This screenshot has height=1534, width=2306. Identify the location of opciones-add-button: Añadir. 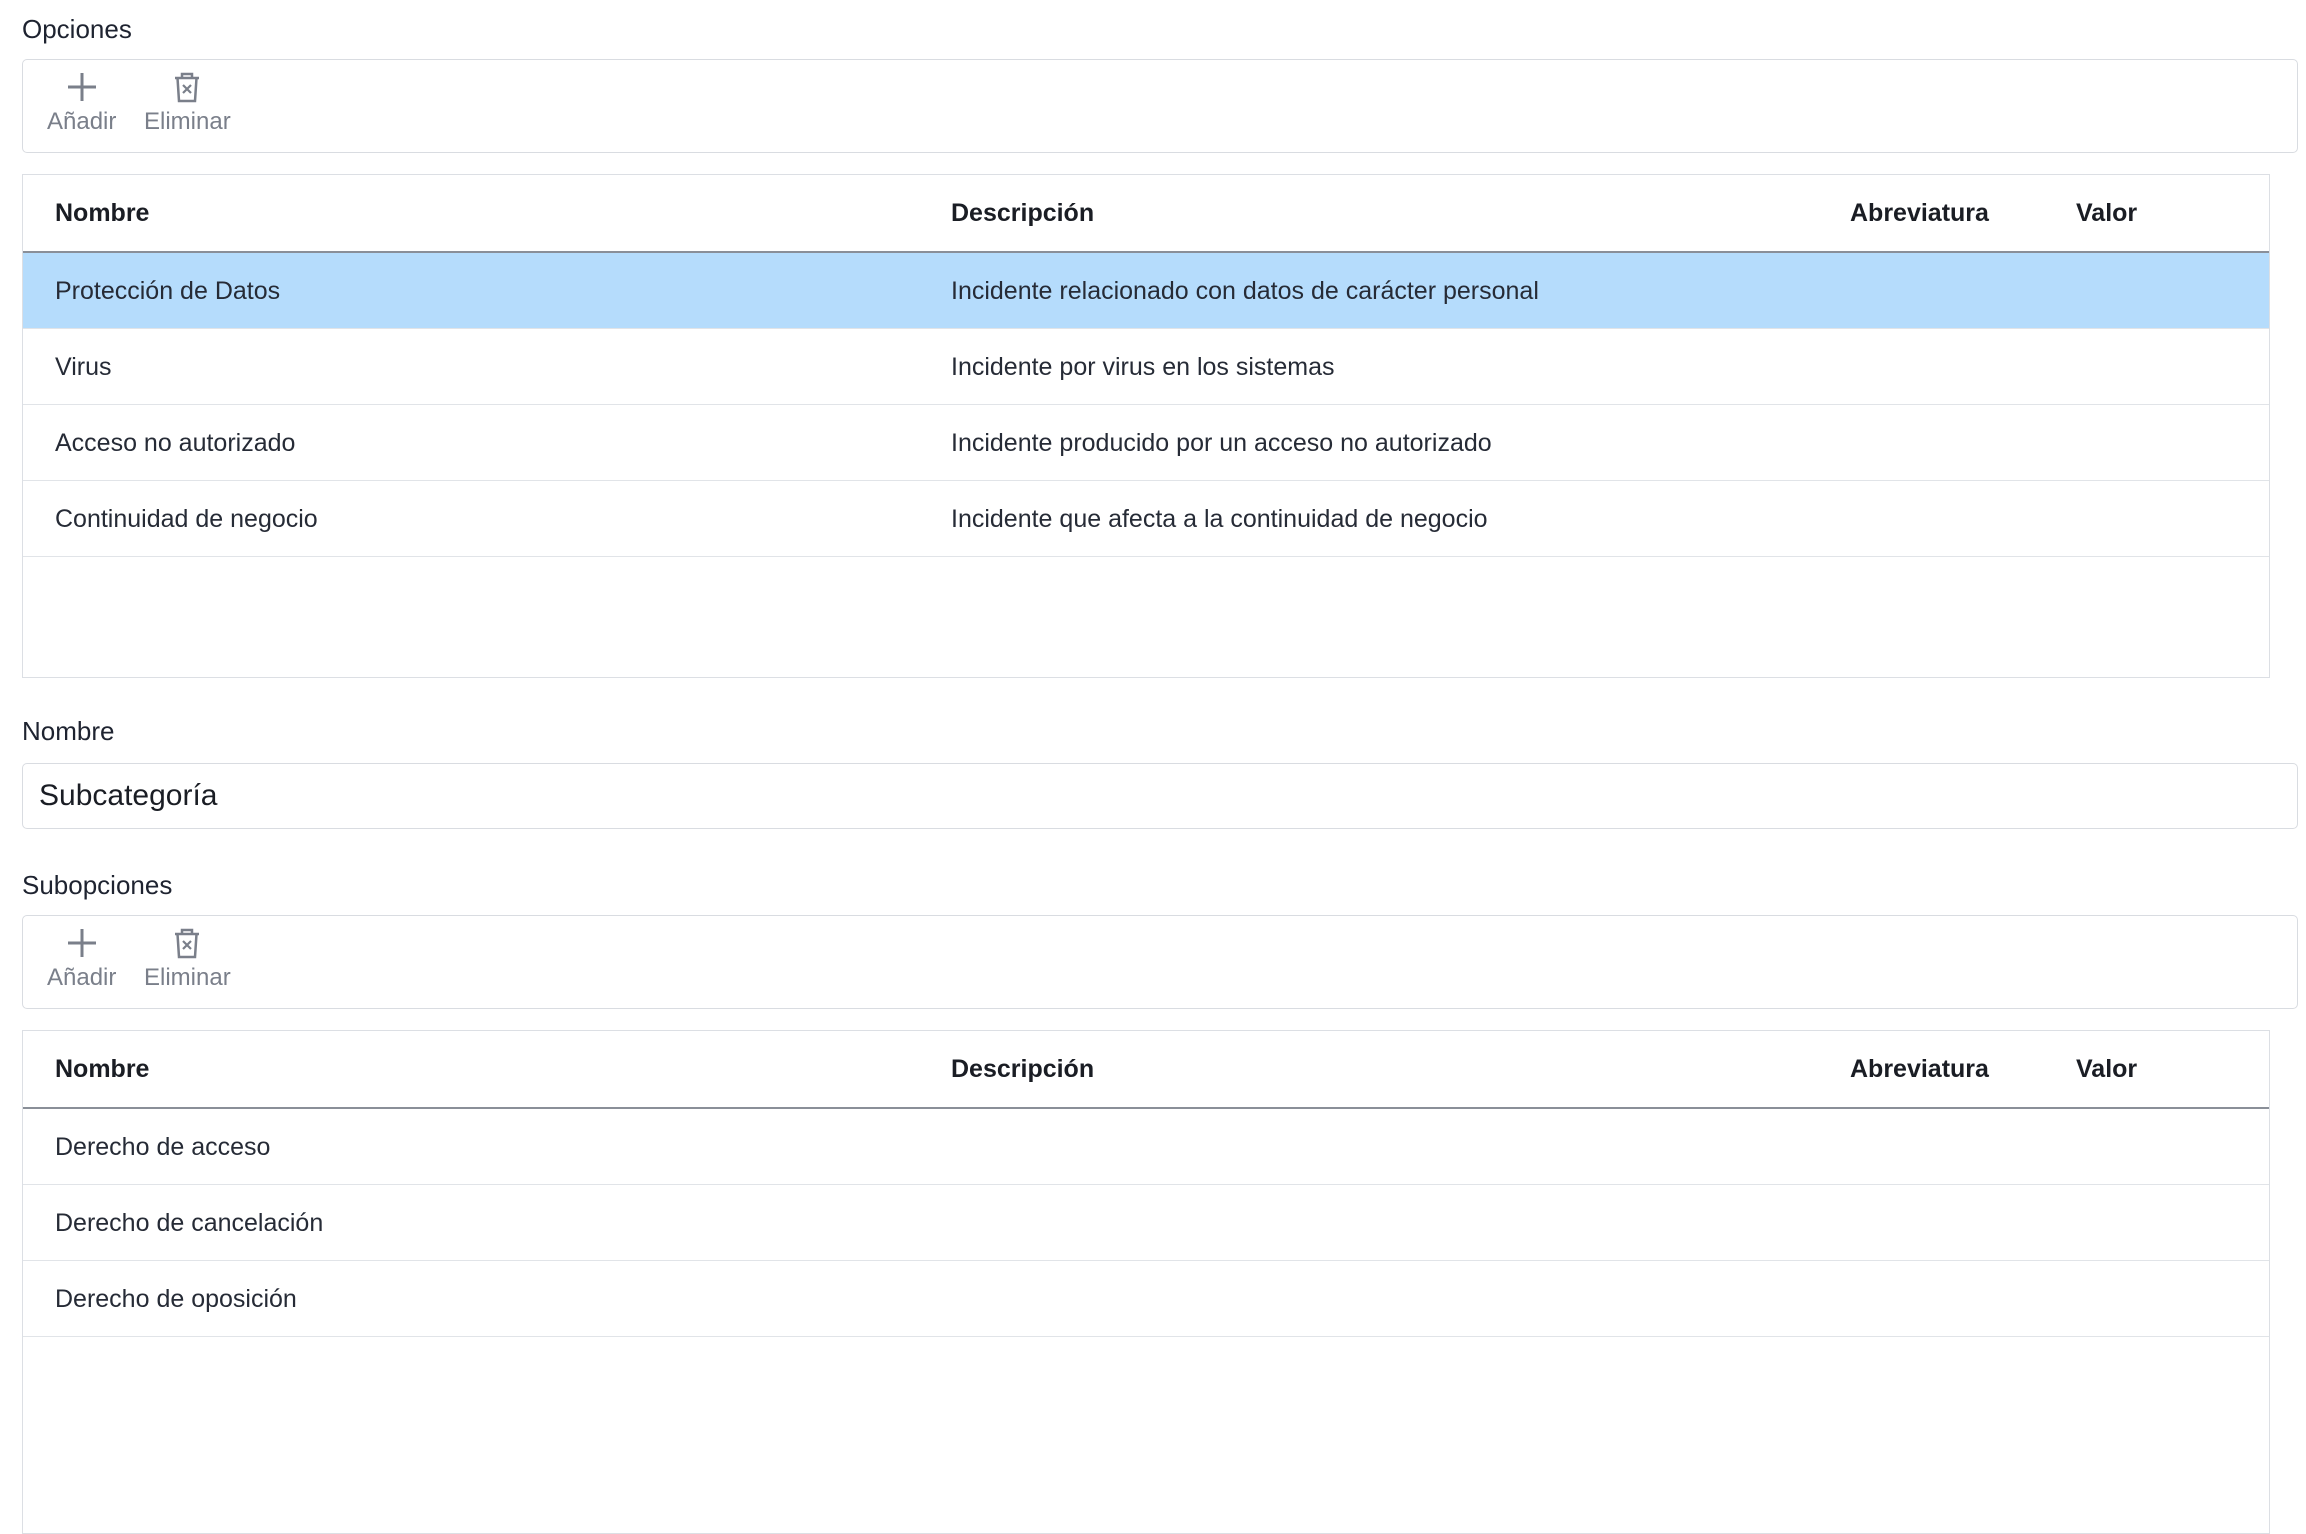
(81, 103).